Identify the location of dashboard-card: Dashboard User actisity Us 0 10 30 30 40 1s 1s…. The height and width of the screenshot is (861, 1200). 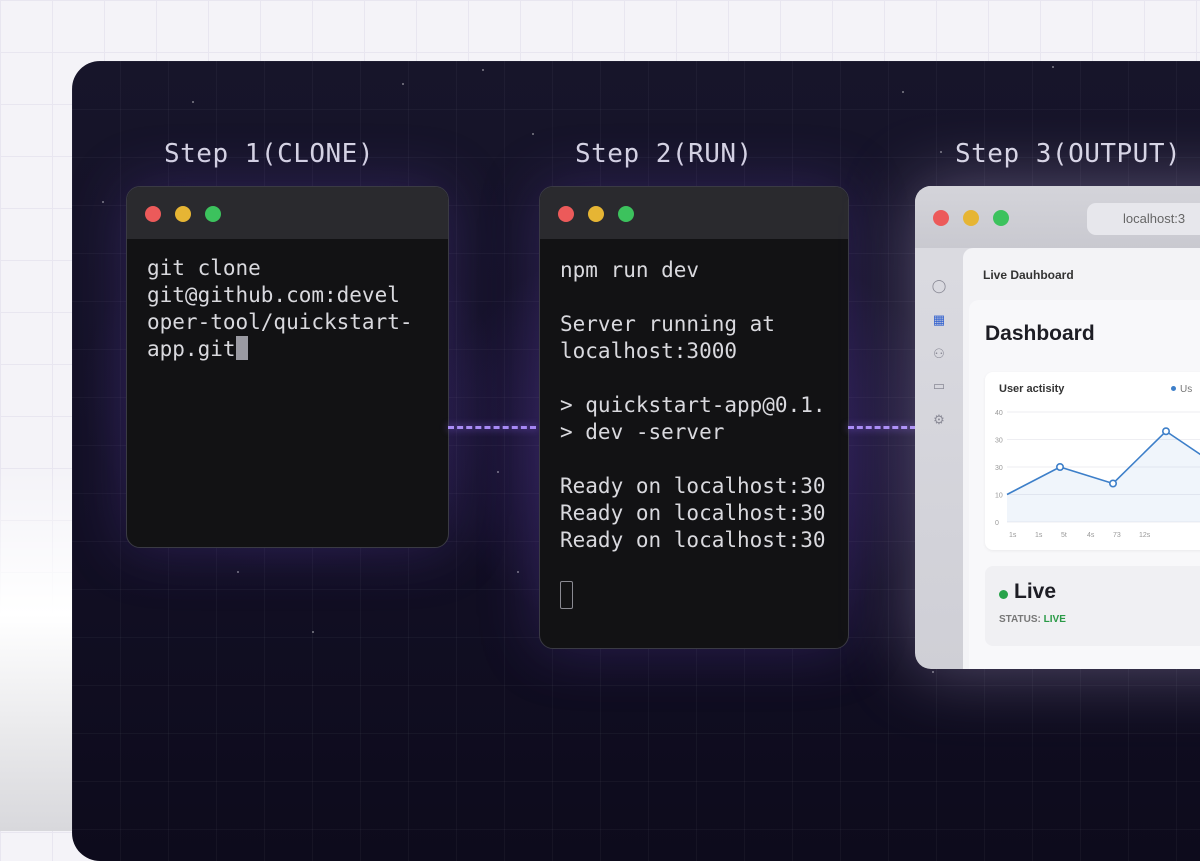
(1084, 484).